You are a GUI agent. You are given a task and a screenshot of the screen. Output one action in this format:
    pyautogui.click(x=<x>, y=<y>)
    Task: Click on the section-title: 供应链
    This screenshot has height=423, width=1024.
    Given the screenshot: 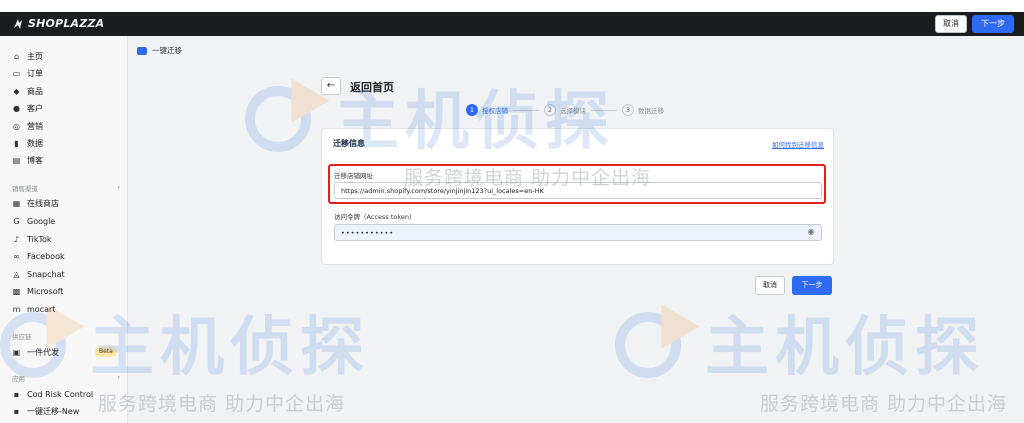 What is the action you would take?
    pyautogui.click(x=22, y=337)
    